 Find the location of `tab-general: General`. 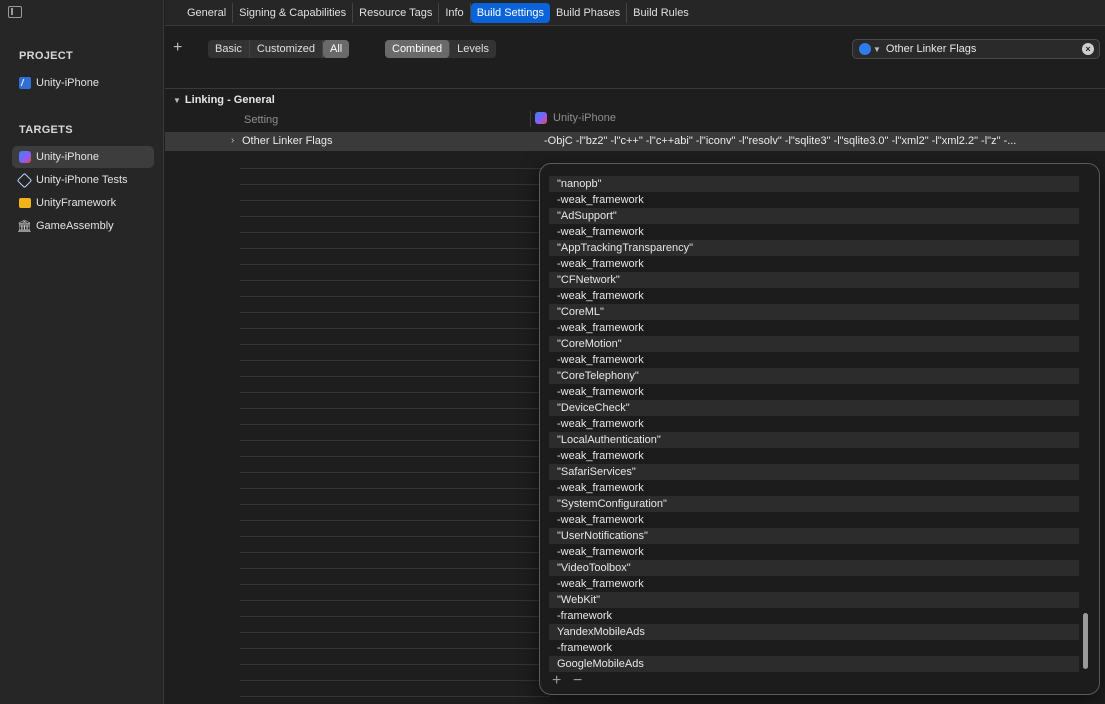

tab-general: General is located at coordinates (207, 12).